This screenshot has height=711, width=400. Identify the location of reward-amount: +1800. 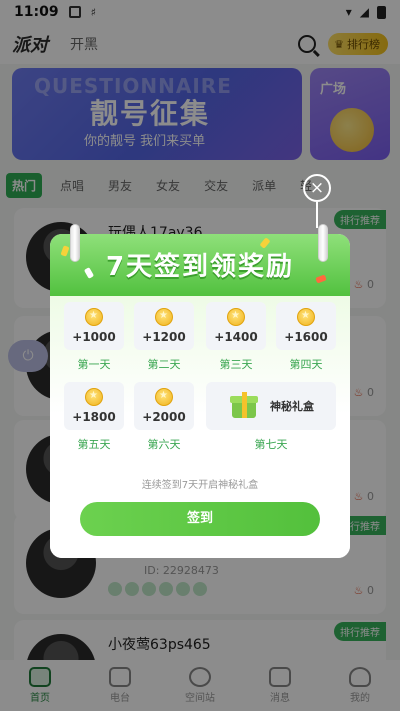
(94, 417).